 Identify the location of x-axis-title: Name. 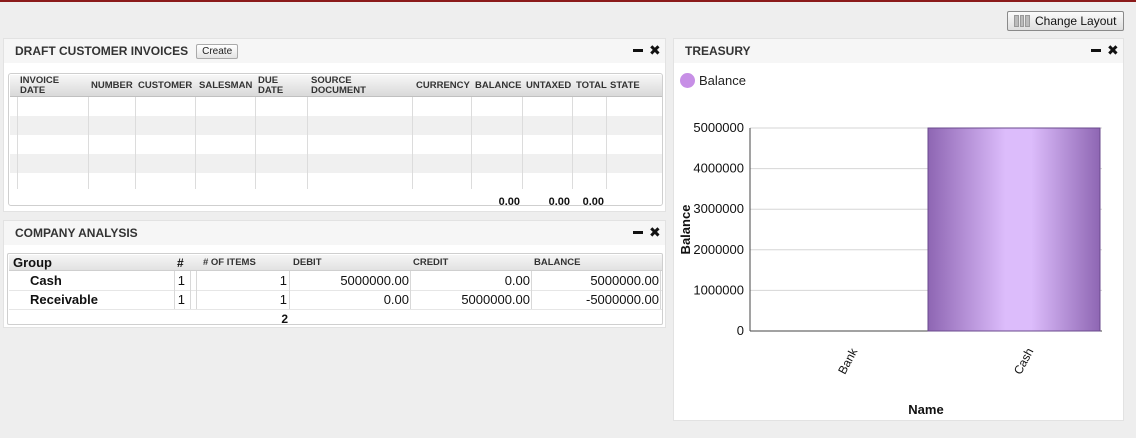
(925, 409).